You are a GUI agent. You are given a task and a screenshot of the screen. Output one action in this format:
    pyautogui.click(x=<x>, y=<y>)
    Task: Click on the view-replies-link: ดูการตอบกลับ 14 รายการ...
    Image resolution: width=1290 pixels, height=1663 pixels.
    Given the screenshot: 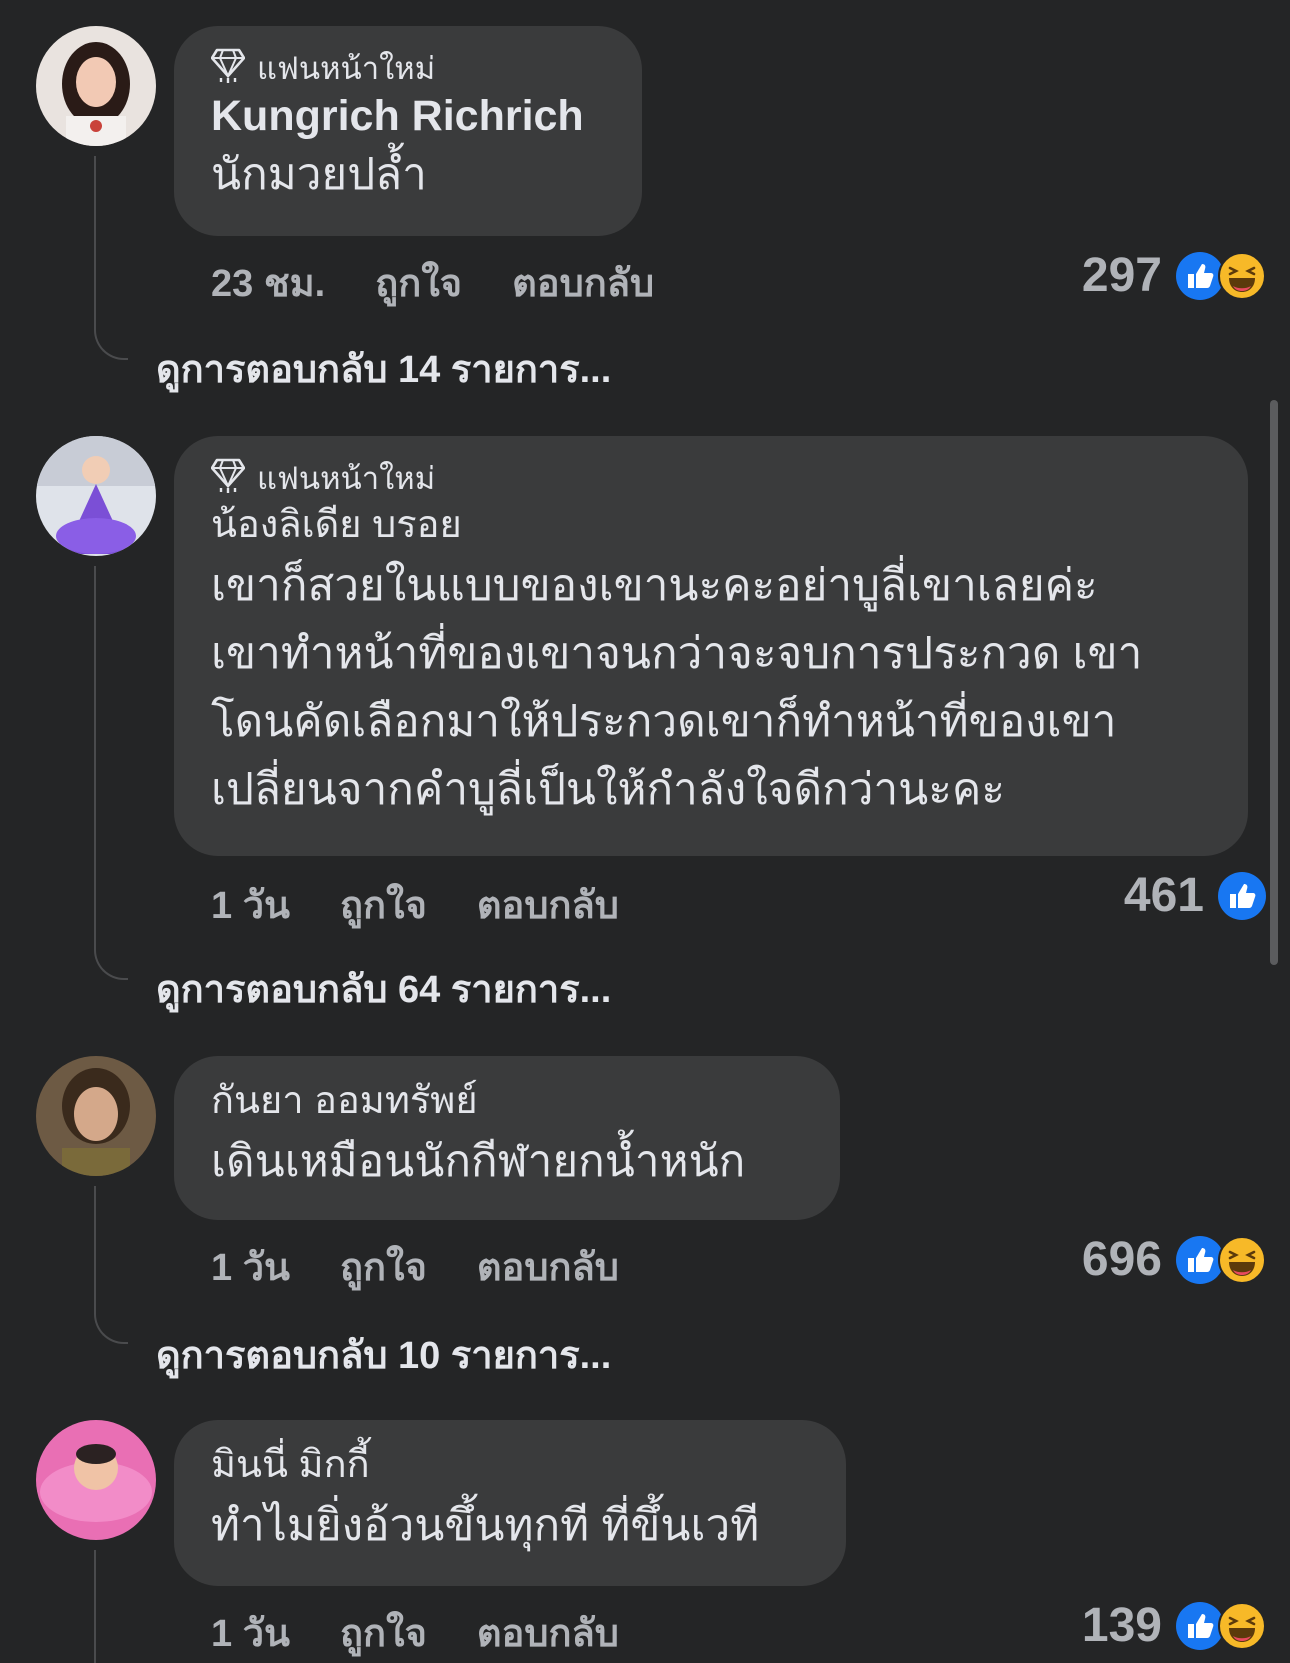 What is the action you would take?
    pyautogui.click(x=383, y=368)
    